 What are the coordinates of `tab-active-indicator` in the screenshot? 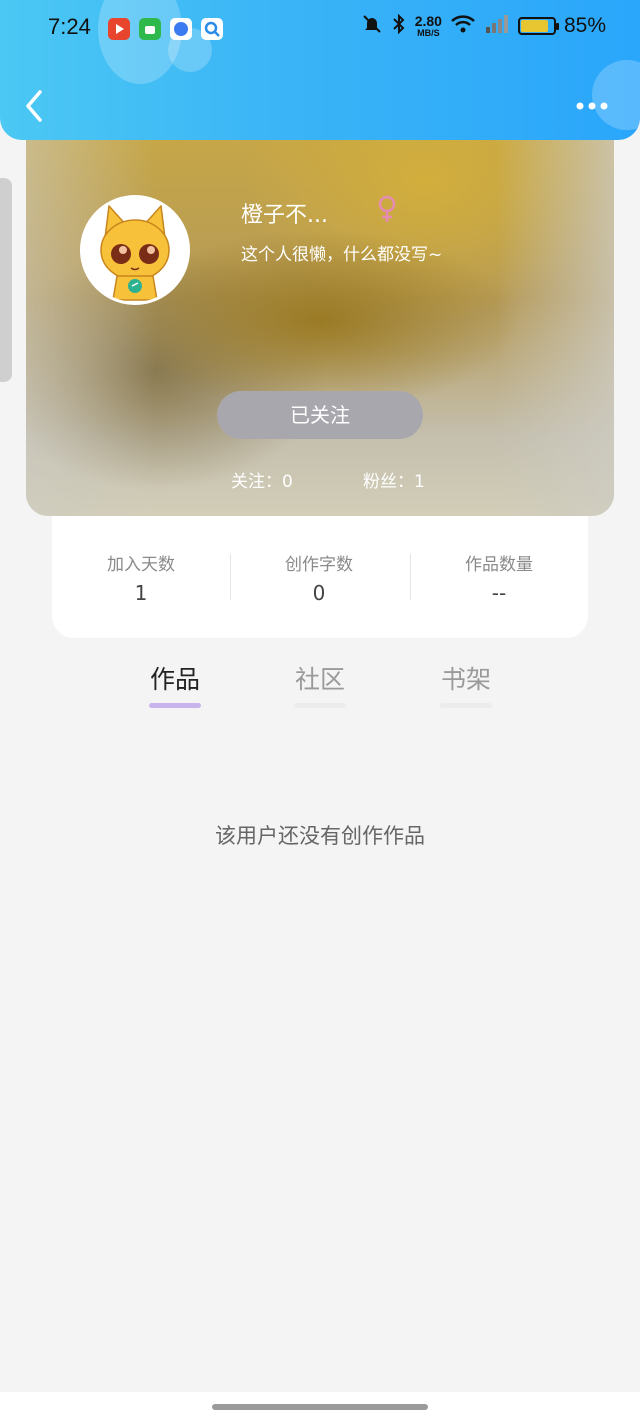 It's located at (175, 705).